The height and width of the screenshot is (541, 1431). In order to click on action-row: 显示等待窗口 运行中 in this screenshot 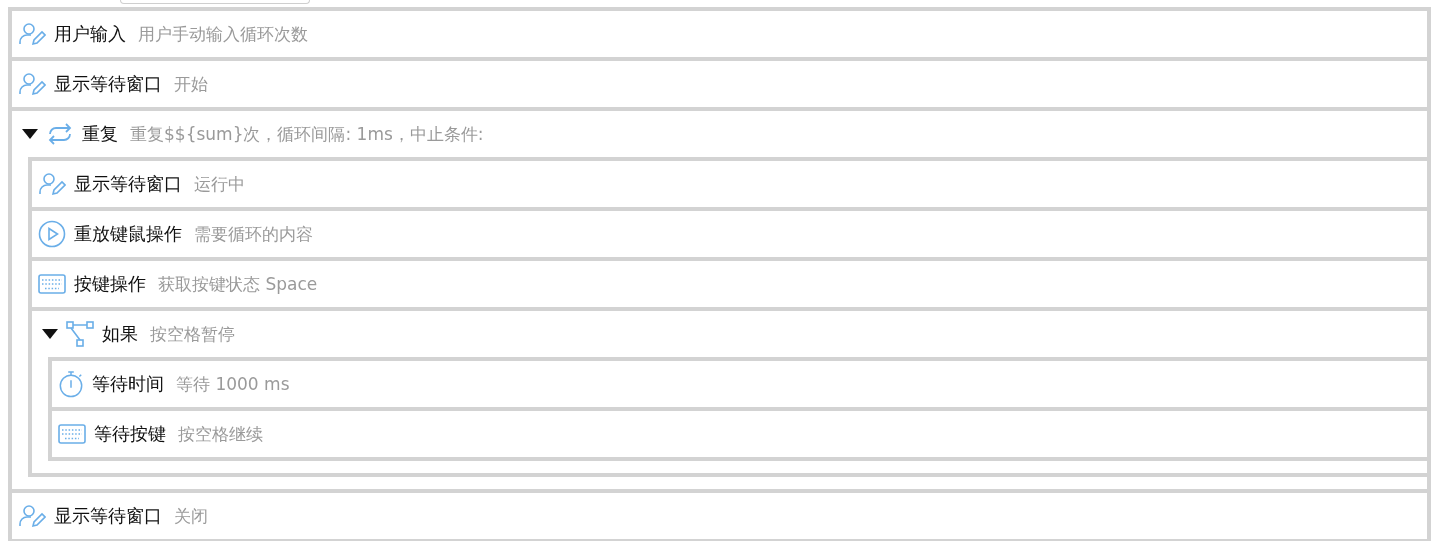, I will do `click(729, 184)`.